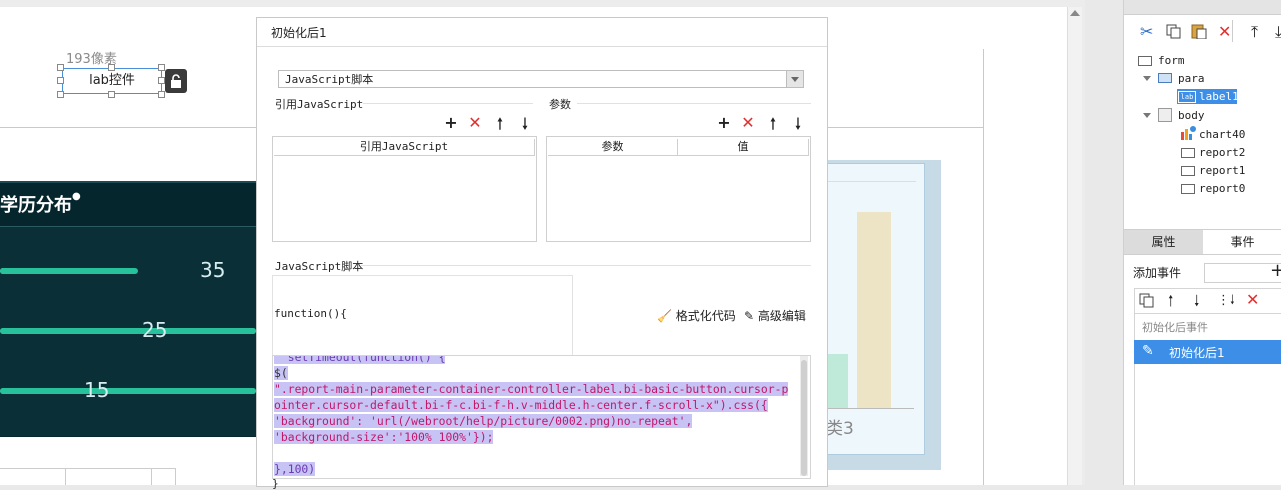  I want to click on edit-icon: ✎, so click(749, 316).